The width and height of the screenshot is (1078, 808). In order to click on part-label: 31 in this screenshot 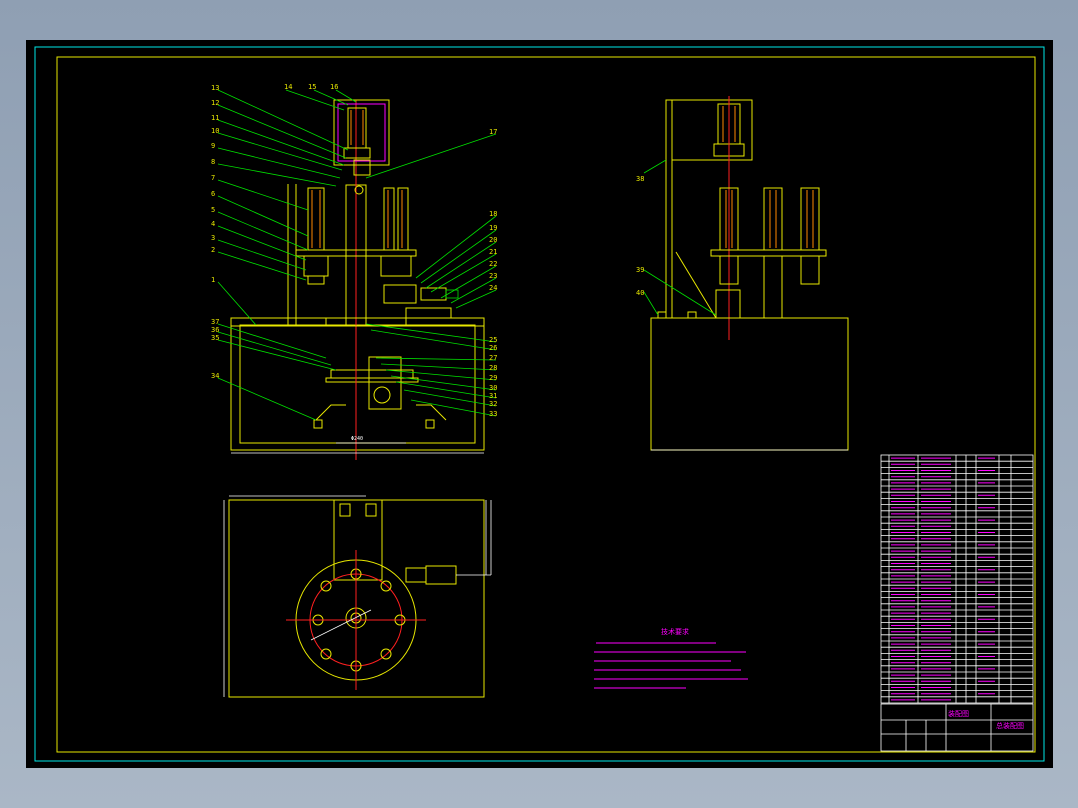, I will do `click(493, 396)`.